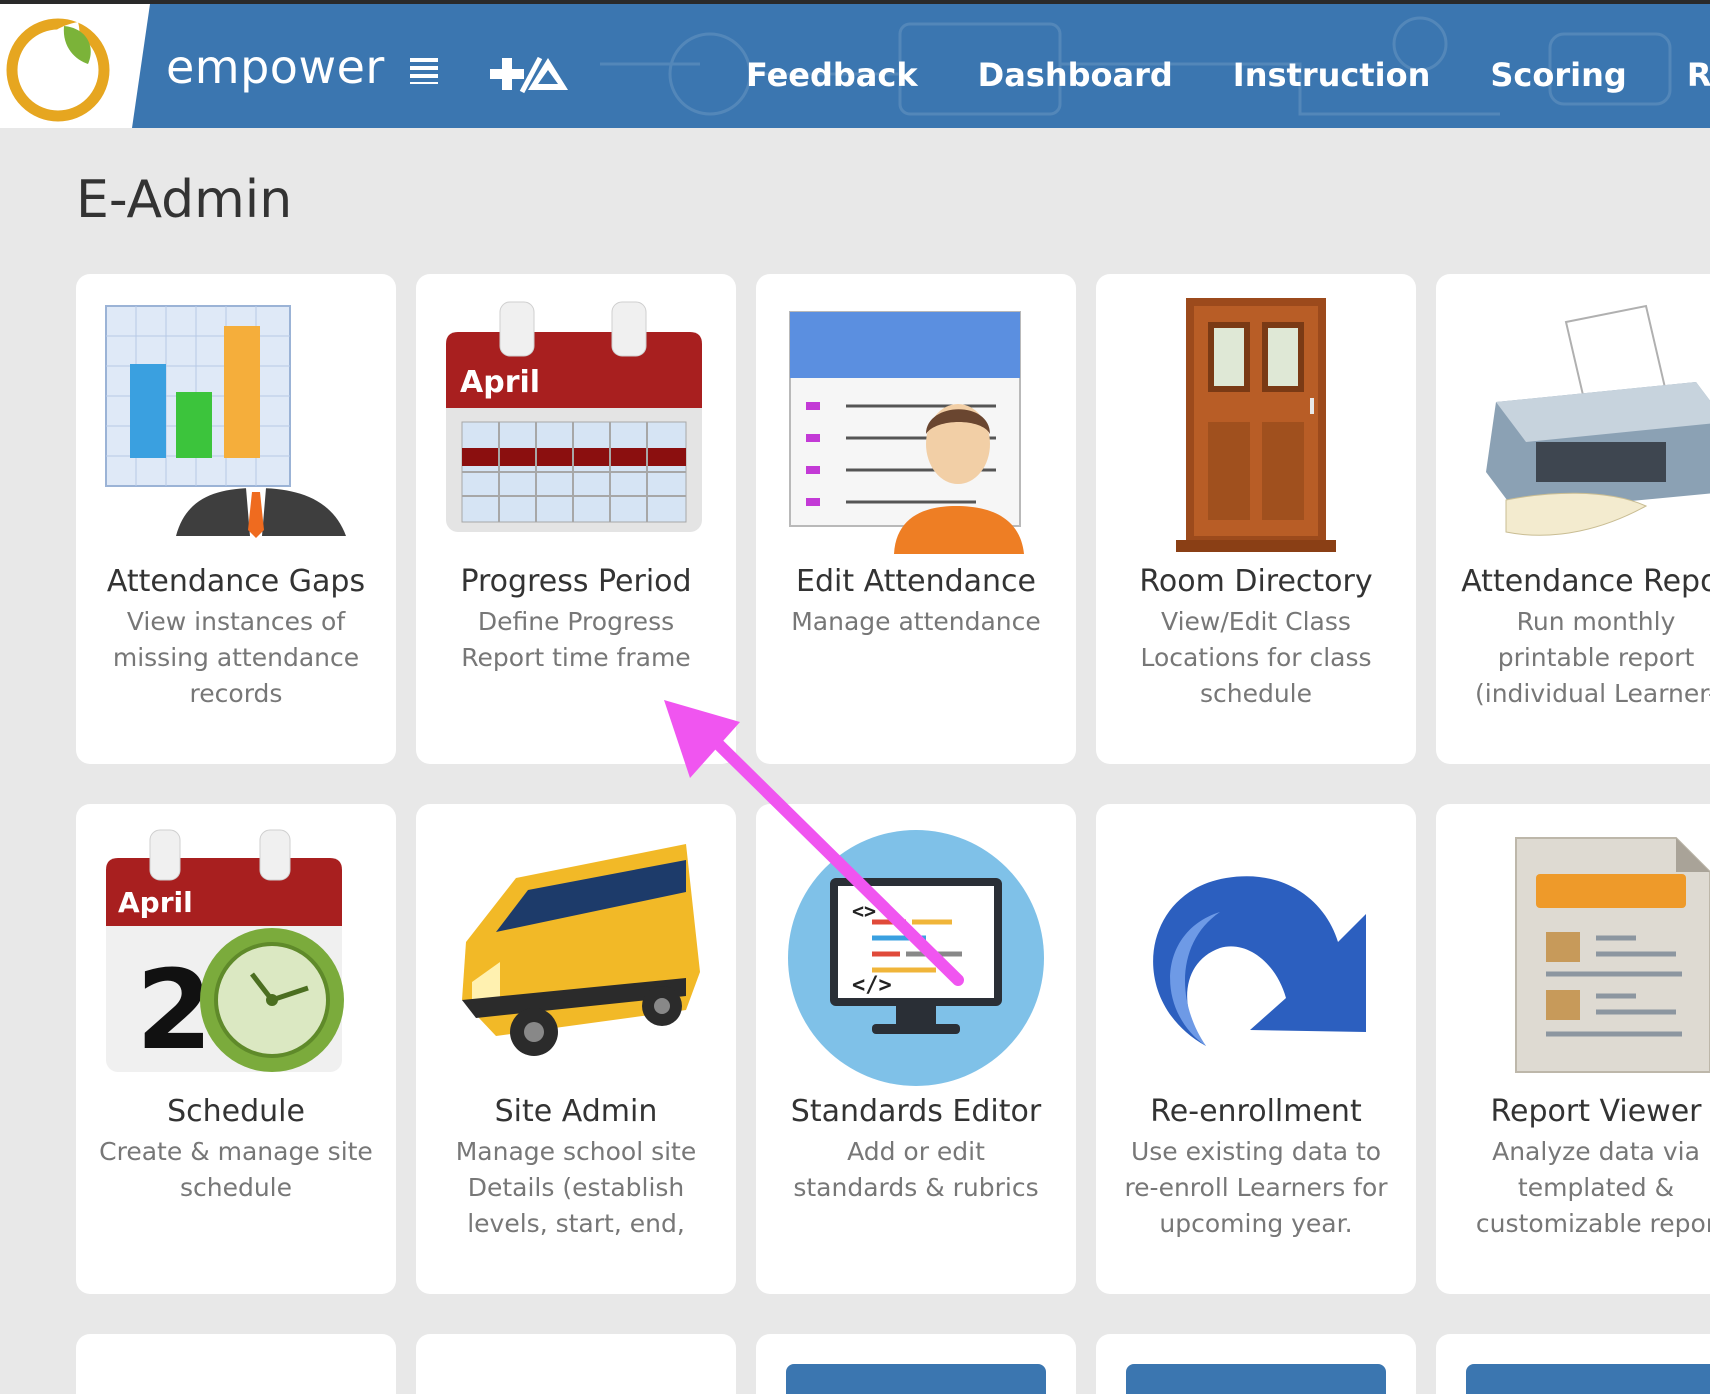 Image resolution: width=1710 pixels, height=1394 pixels. What do you see at coordinates (275, 67) in the screenshot?
I see `brand-name: empower` at bounding box center [275, 67].